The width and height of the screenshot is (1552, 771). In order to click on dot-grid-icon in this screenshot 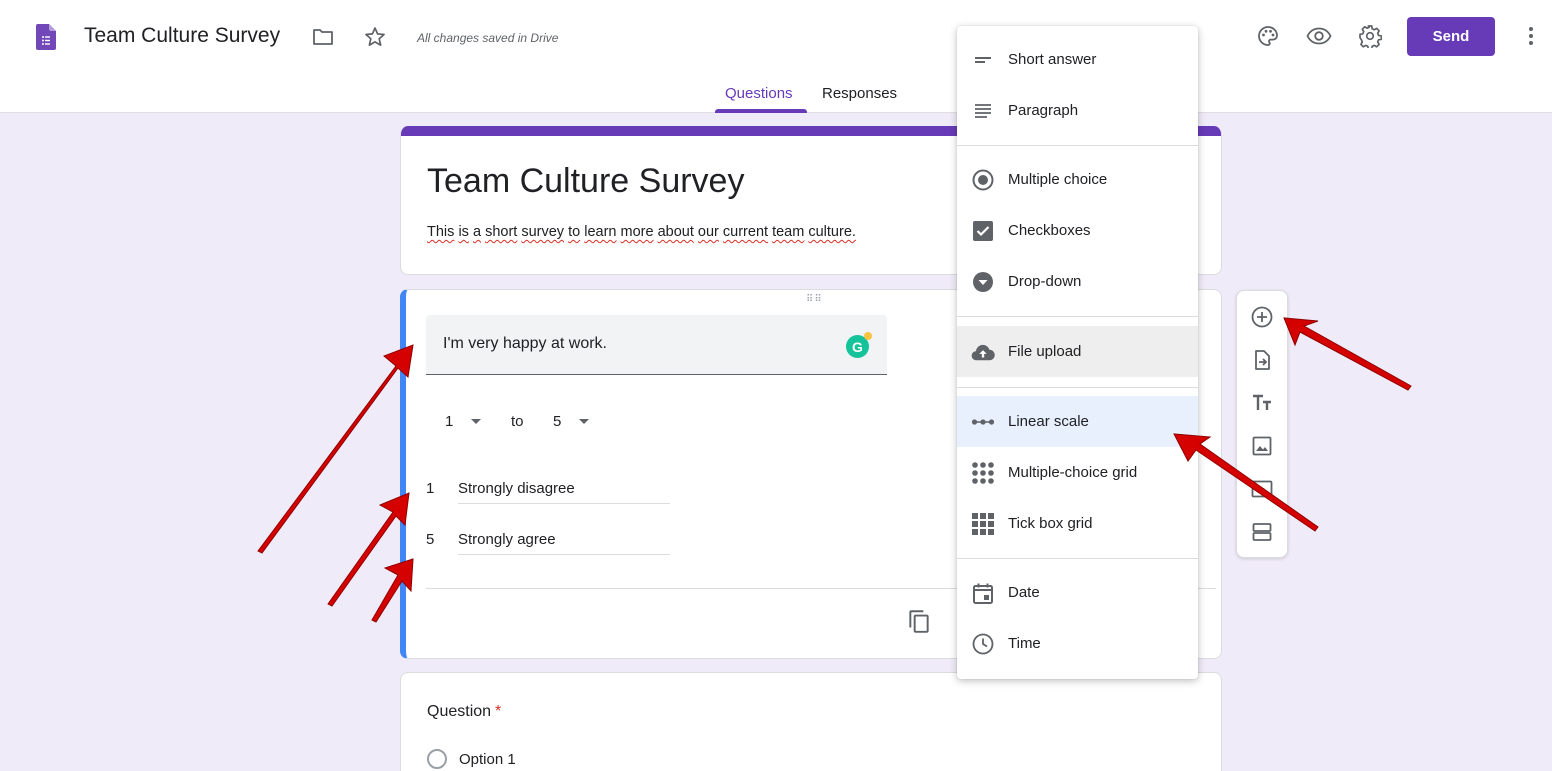, I will do `click(983, 473)`.